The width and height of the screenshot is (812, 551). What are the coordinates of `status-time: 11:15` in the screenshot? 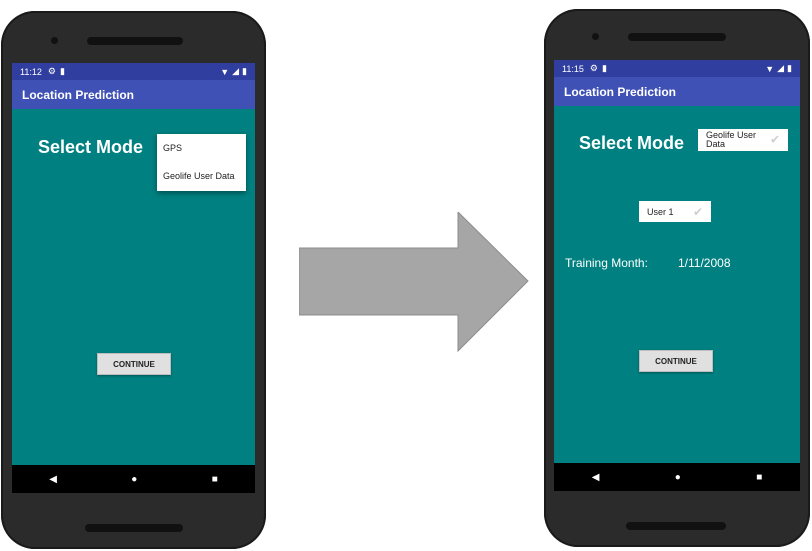 It's located at (573, 68).